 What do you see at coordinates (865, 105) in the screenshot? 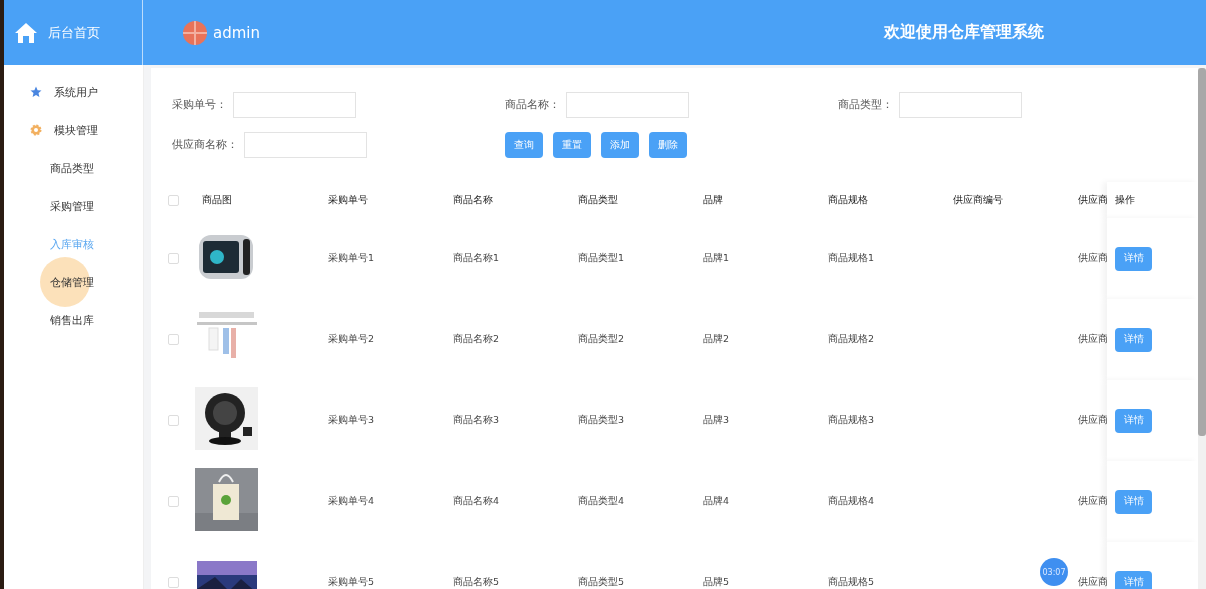
I see `filter-label: 商品类型：` at bounding box center [865, 105].